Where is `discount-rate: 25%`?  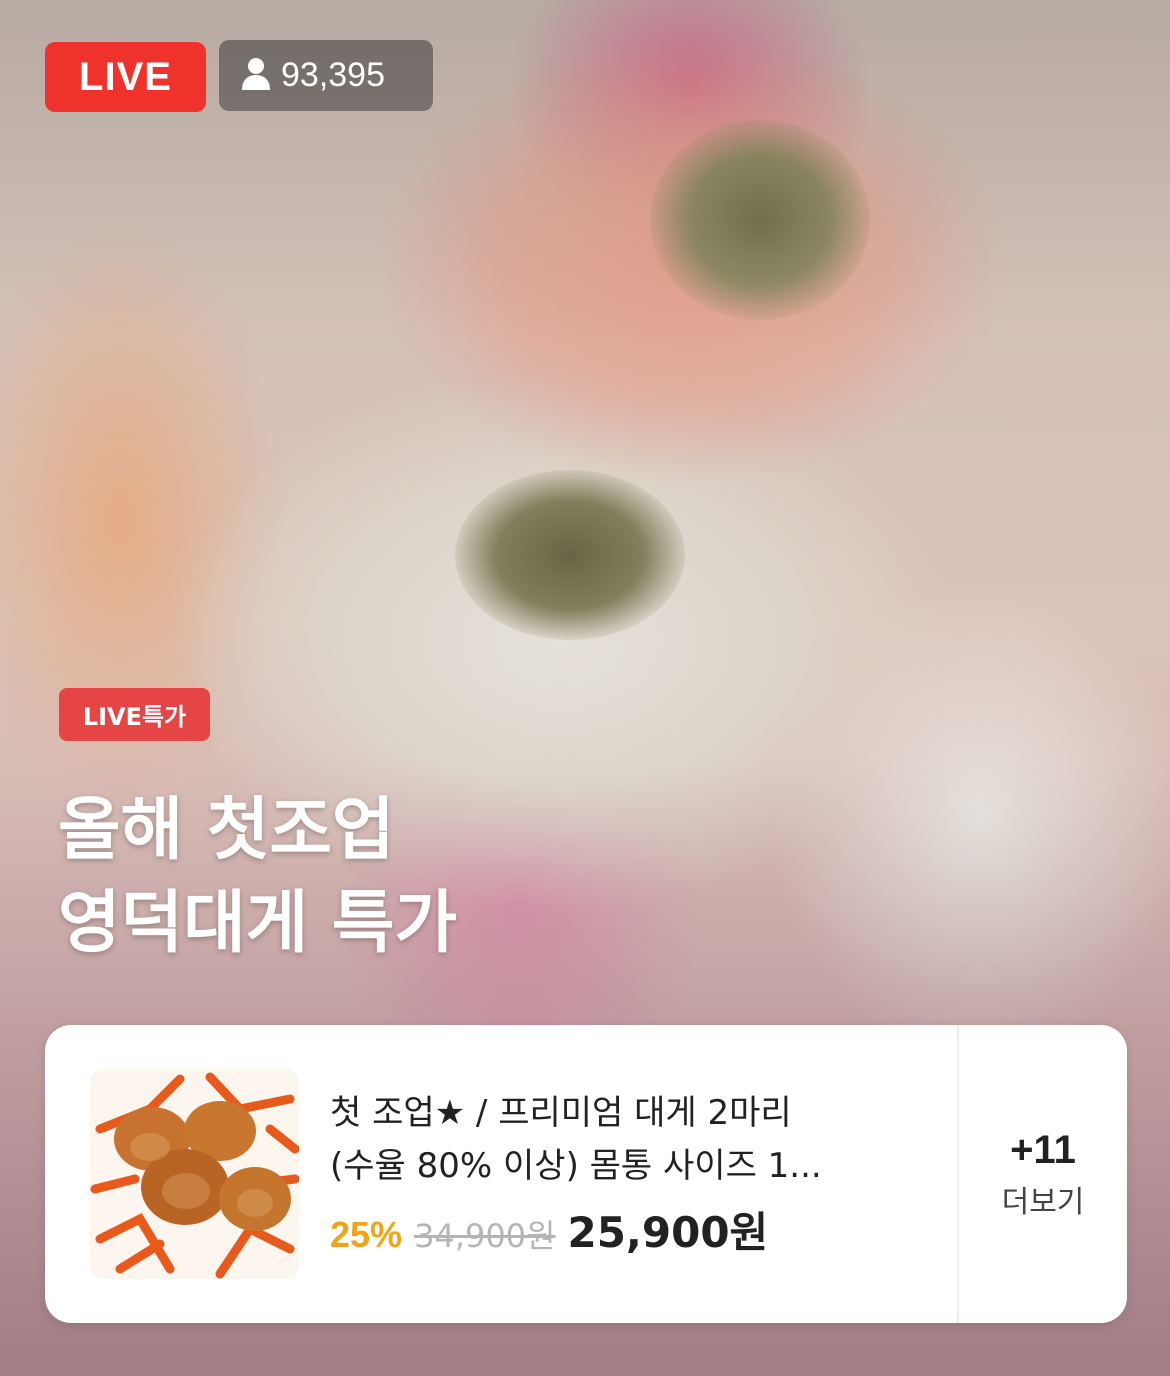 discount-rate: 25% is located at coordinates (366, 1234).